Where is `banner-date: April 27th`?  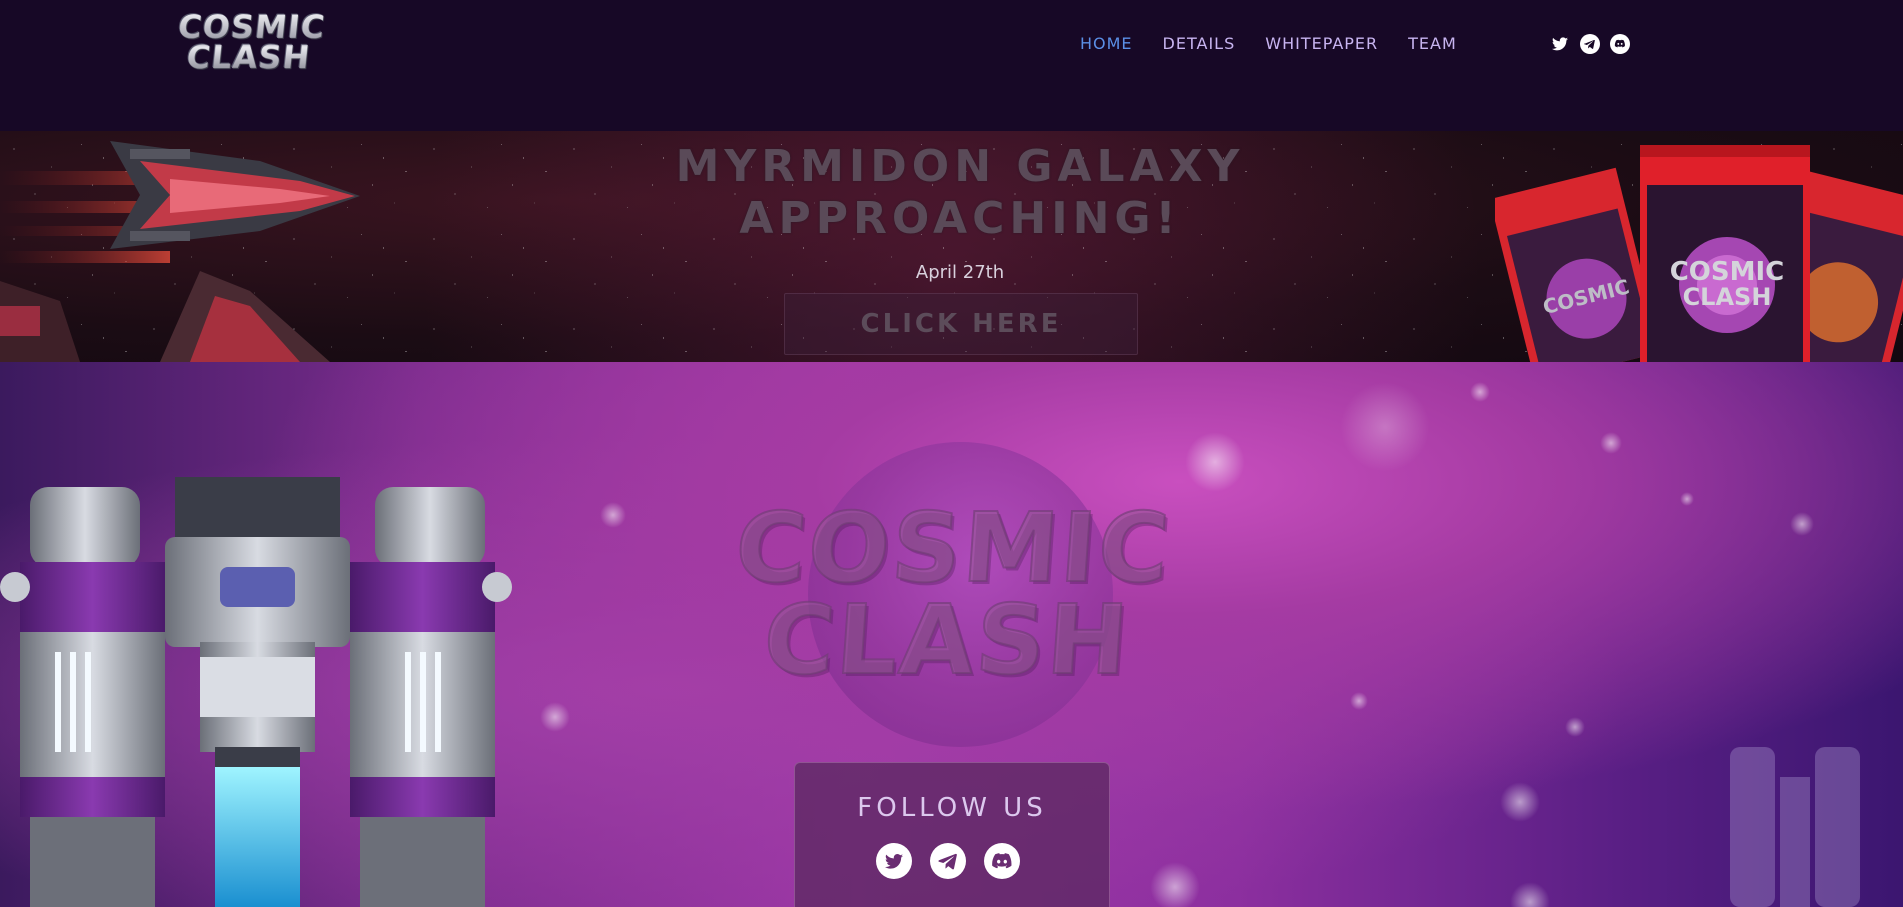 banner-date: April 27th is located at coordinates (960, 272).